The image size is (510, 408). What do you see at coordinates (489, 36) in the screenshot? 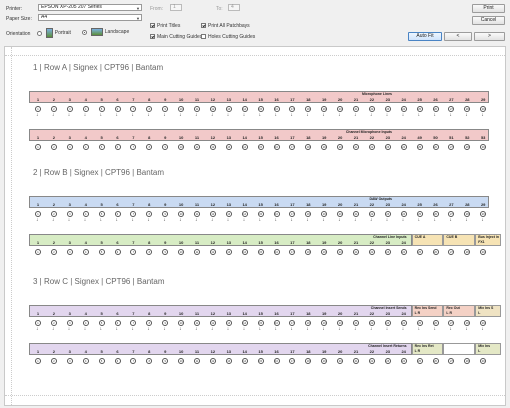
I see `next-page-button: >` at bounding box center [489, 36].